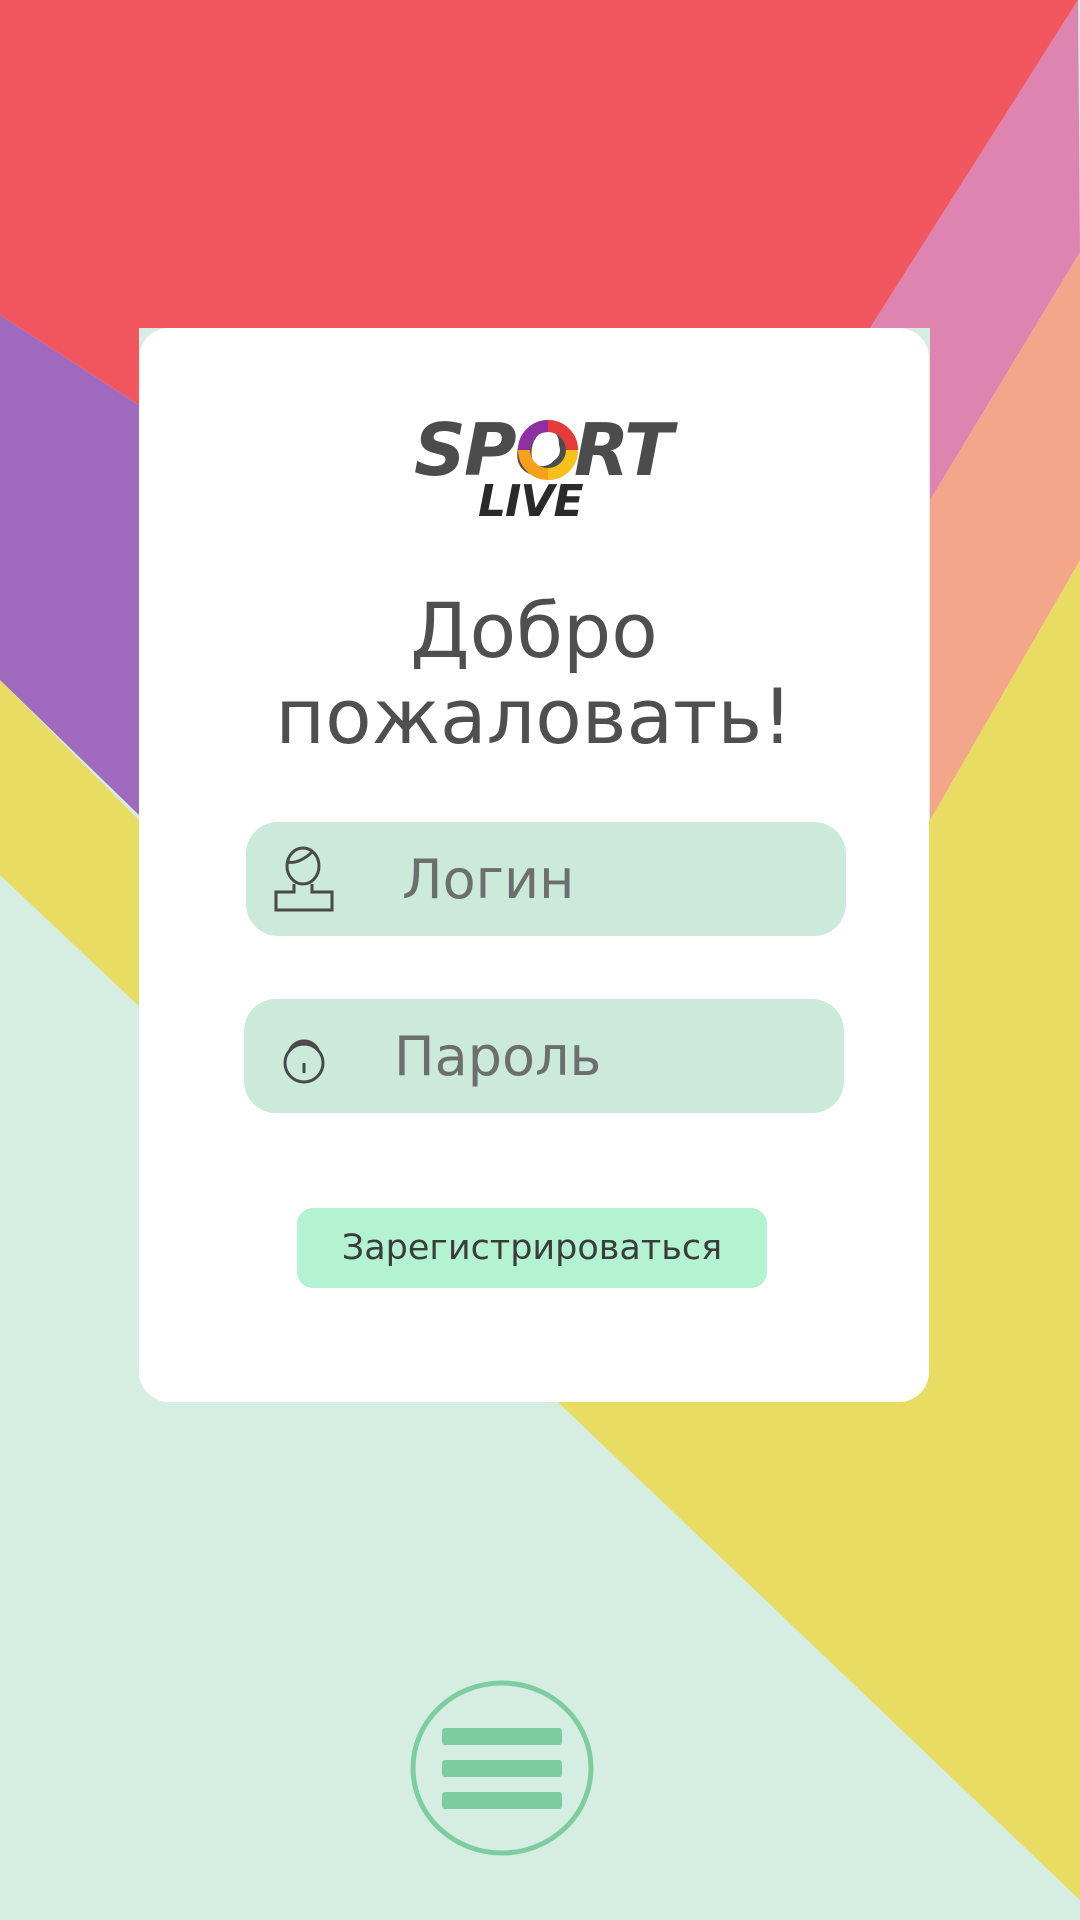 This screenshot has height=1920, width=1080. Describe the element at coordinates (304, 879) in the screenshot. I see `user-icon` at that location.